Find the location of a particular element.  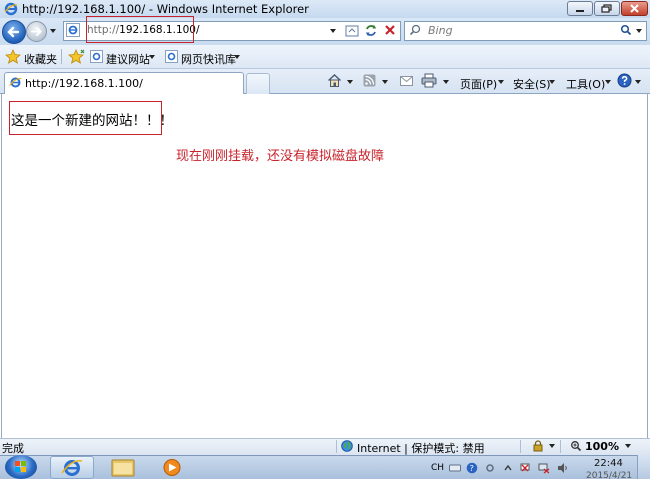

refresh-icon is located at coordinates (371, 30).